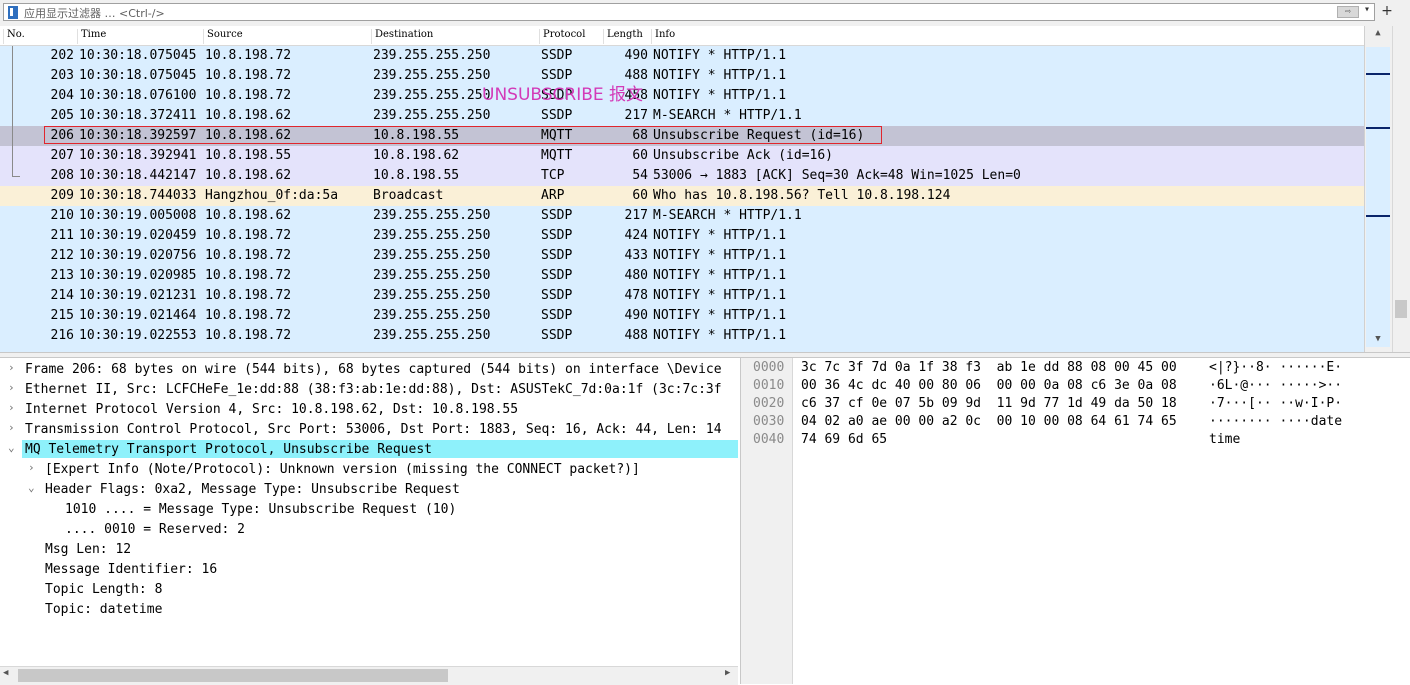 The width and height of the screenshot is (1410, 685). What do you see at coordinates (370, 550) in the screenshot?
I see `detail-row: Msg Len: 12` at bounding box center [370, 550].